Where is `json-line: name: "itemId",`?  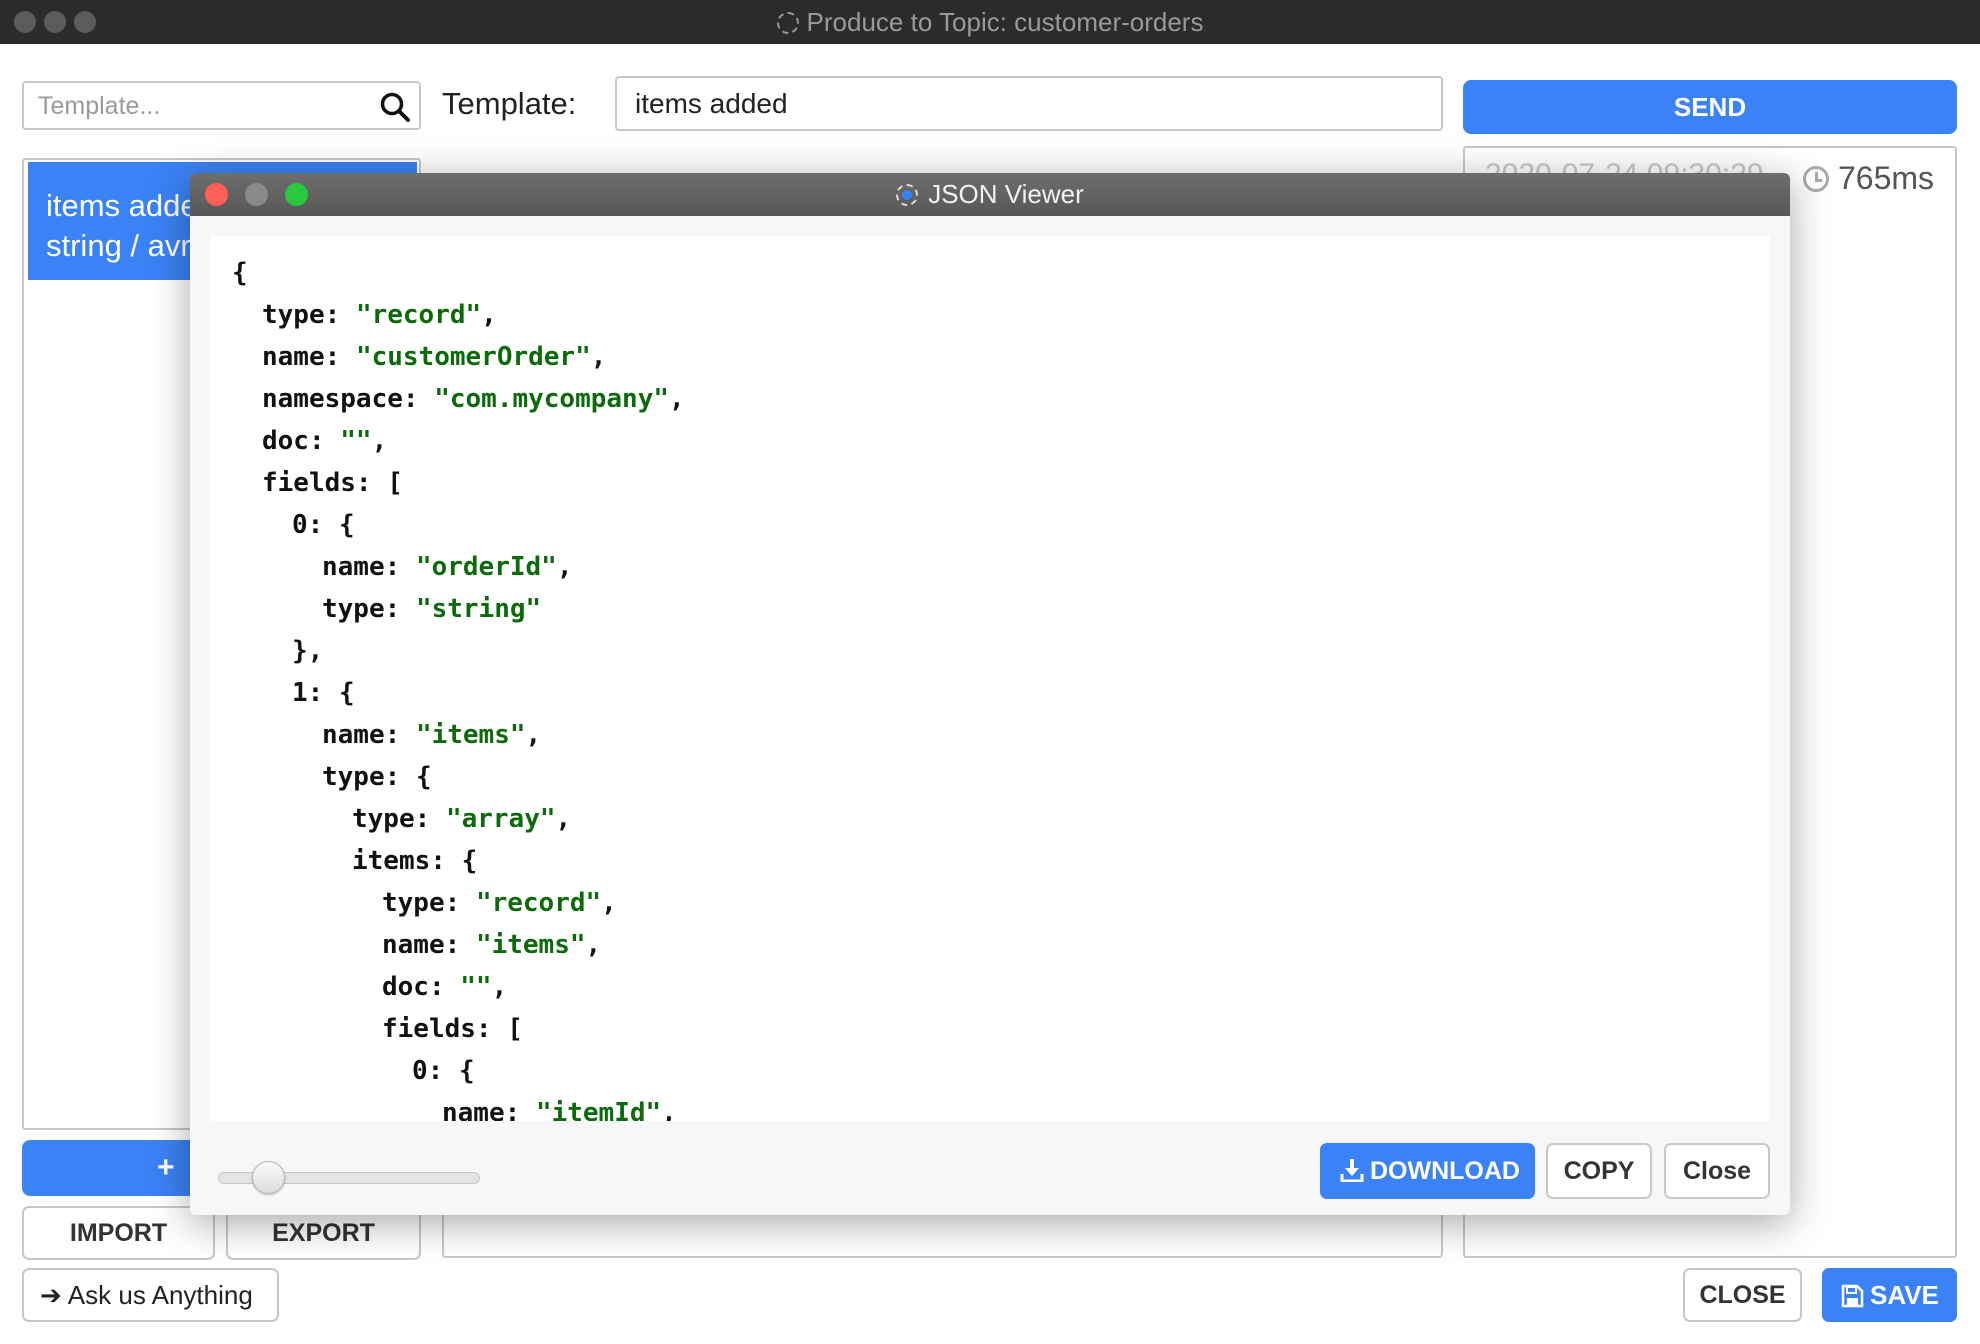
json-line: name: "itemId", is located at coordinates (1001, 1106).